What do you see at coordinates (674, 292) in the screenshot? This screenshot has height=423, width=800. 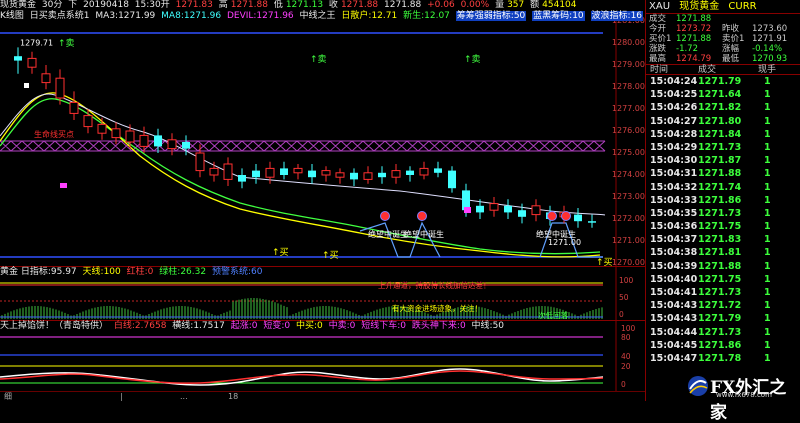 I see `tick-time: 15:04:41` at bounding box center [674, 292].